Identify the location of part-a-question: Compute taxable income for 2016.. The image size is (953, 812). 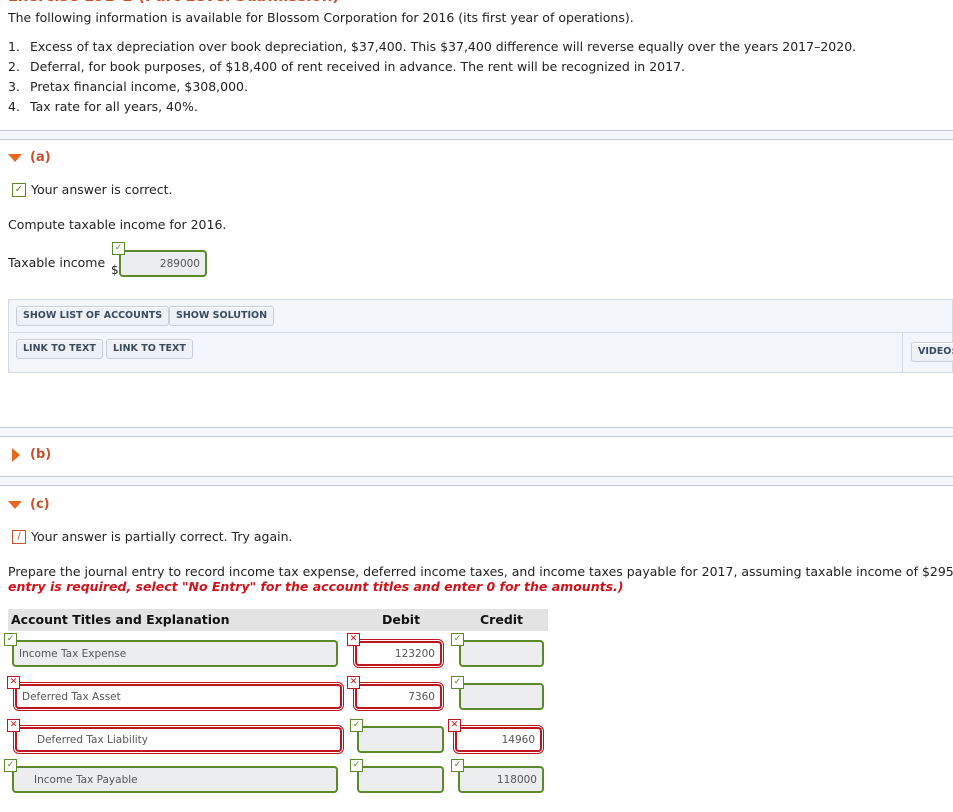
(117, 224).